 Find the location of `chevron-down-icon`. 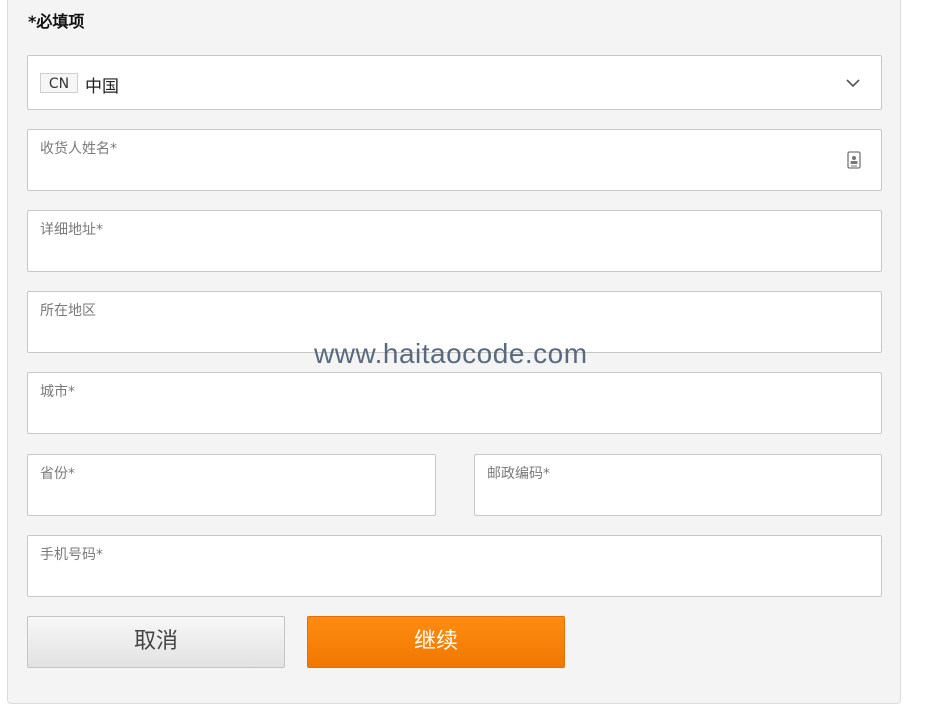

chevron-down-icon is located at coordinates (853, 83).